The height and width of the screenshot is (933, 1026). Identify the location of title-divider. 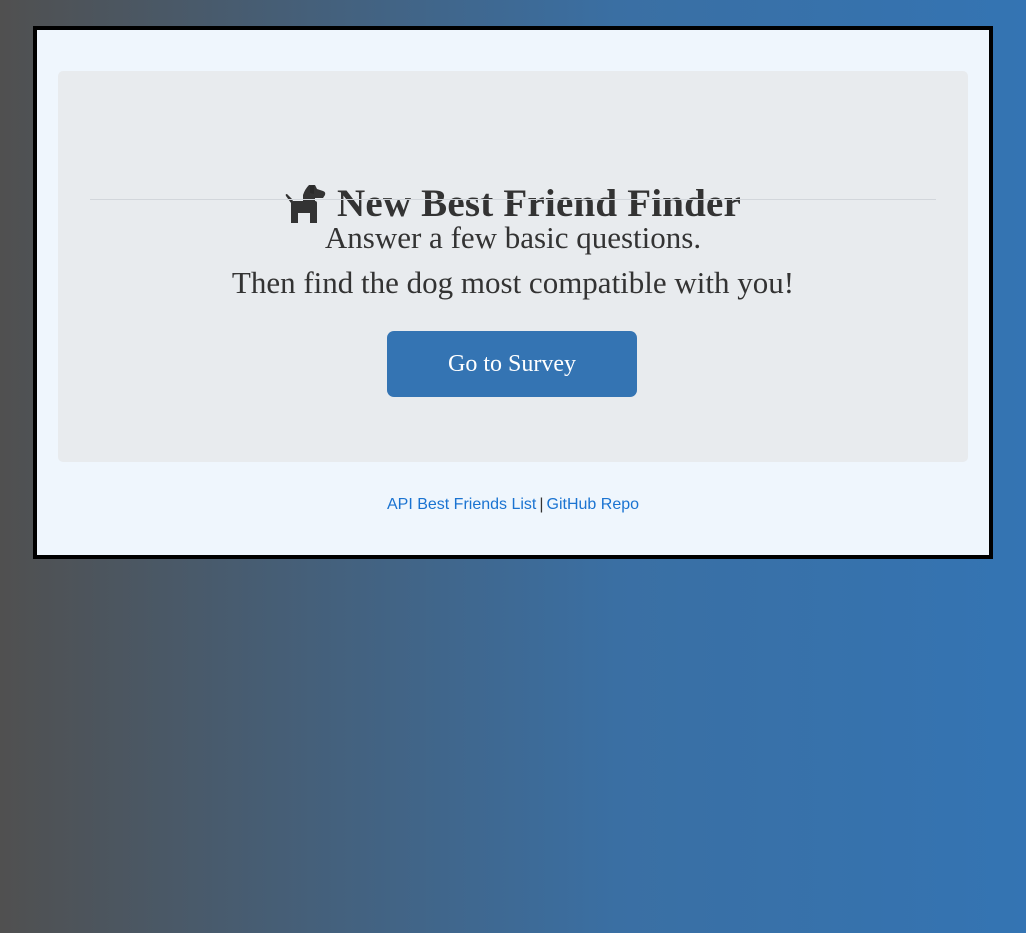
(513, 199).